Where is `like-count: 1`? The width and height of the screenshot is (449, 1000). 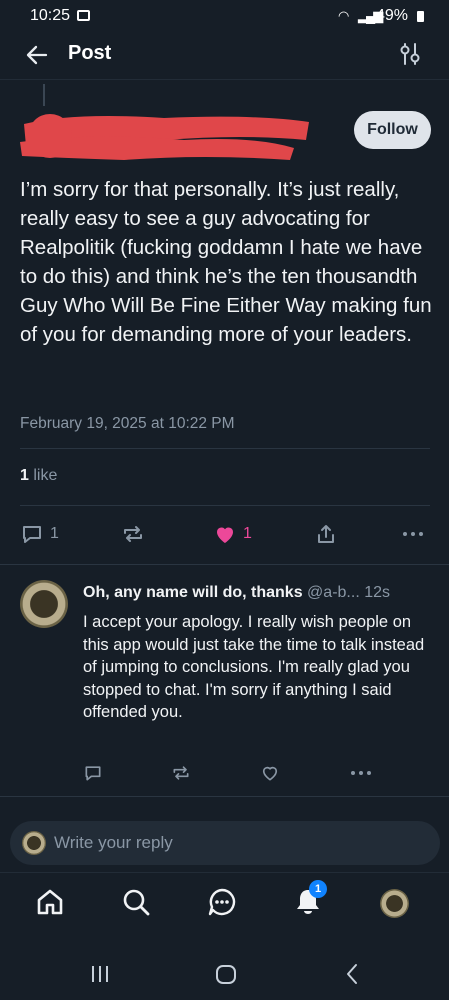
like-count: 1 is located at coordinates (247, 533).